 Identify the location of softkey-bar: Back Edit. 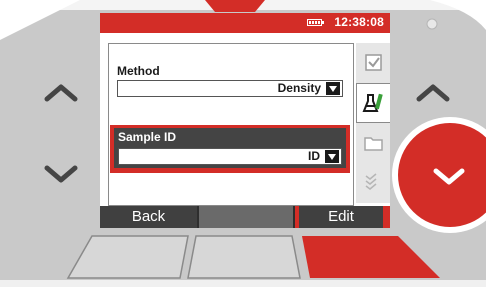
(245, 217).